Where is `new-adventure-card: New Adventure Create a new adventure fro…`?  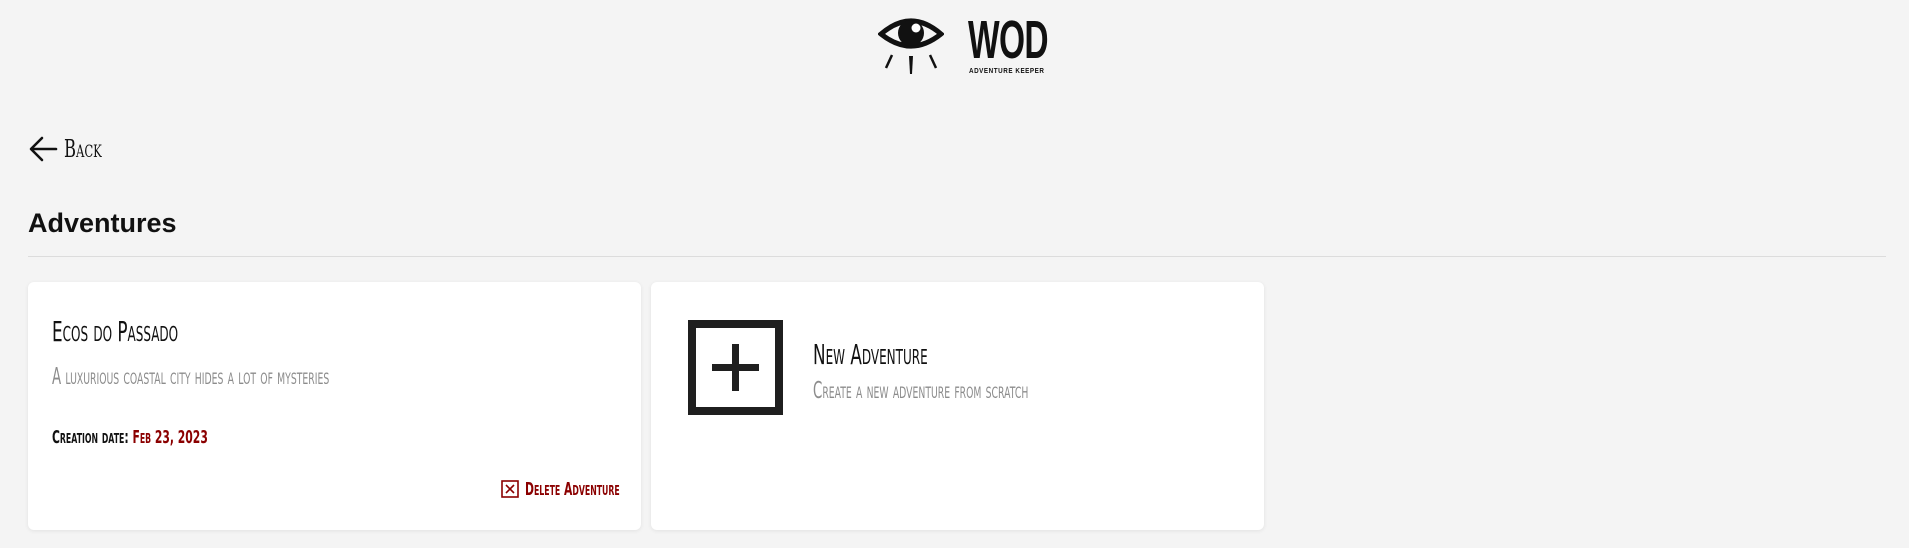 new-adventure-card: New Adventure Create a new adventure fro… is located at coordinates (957, 406).